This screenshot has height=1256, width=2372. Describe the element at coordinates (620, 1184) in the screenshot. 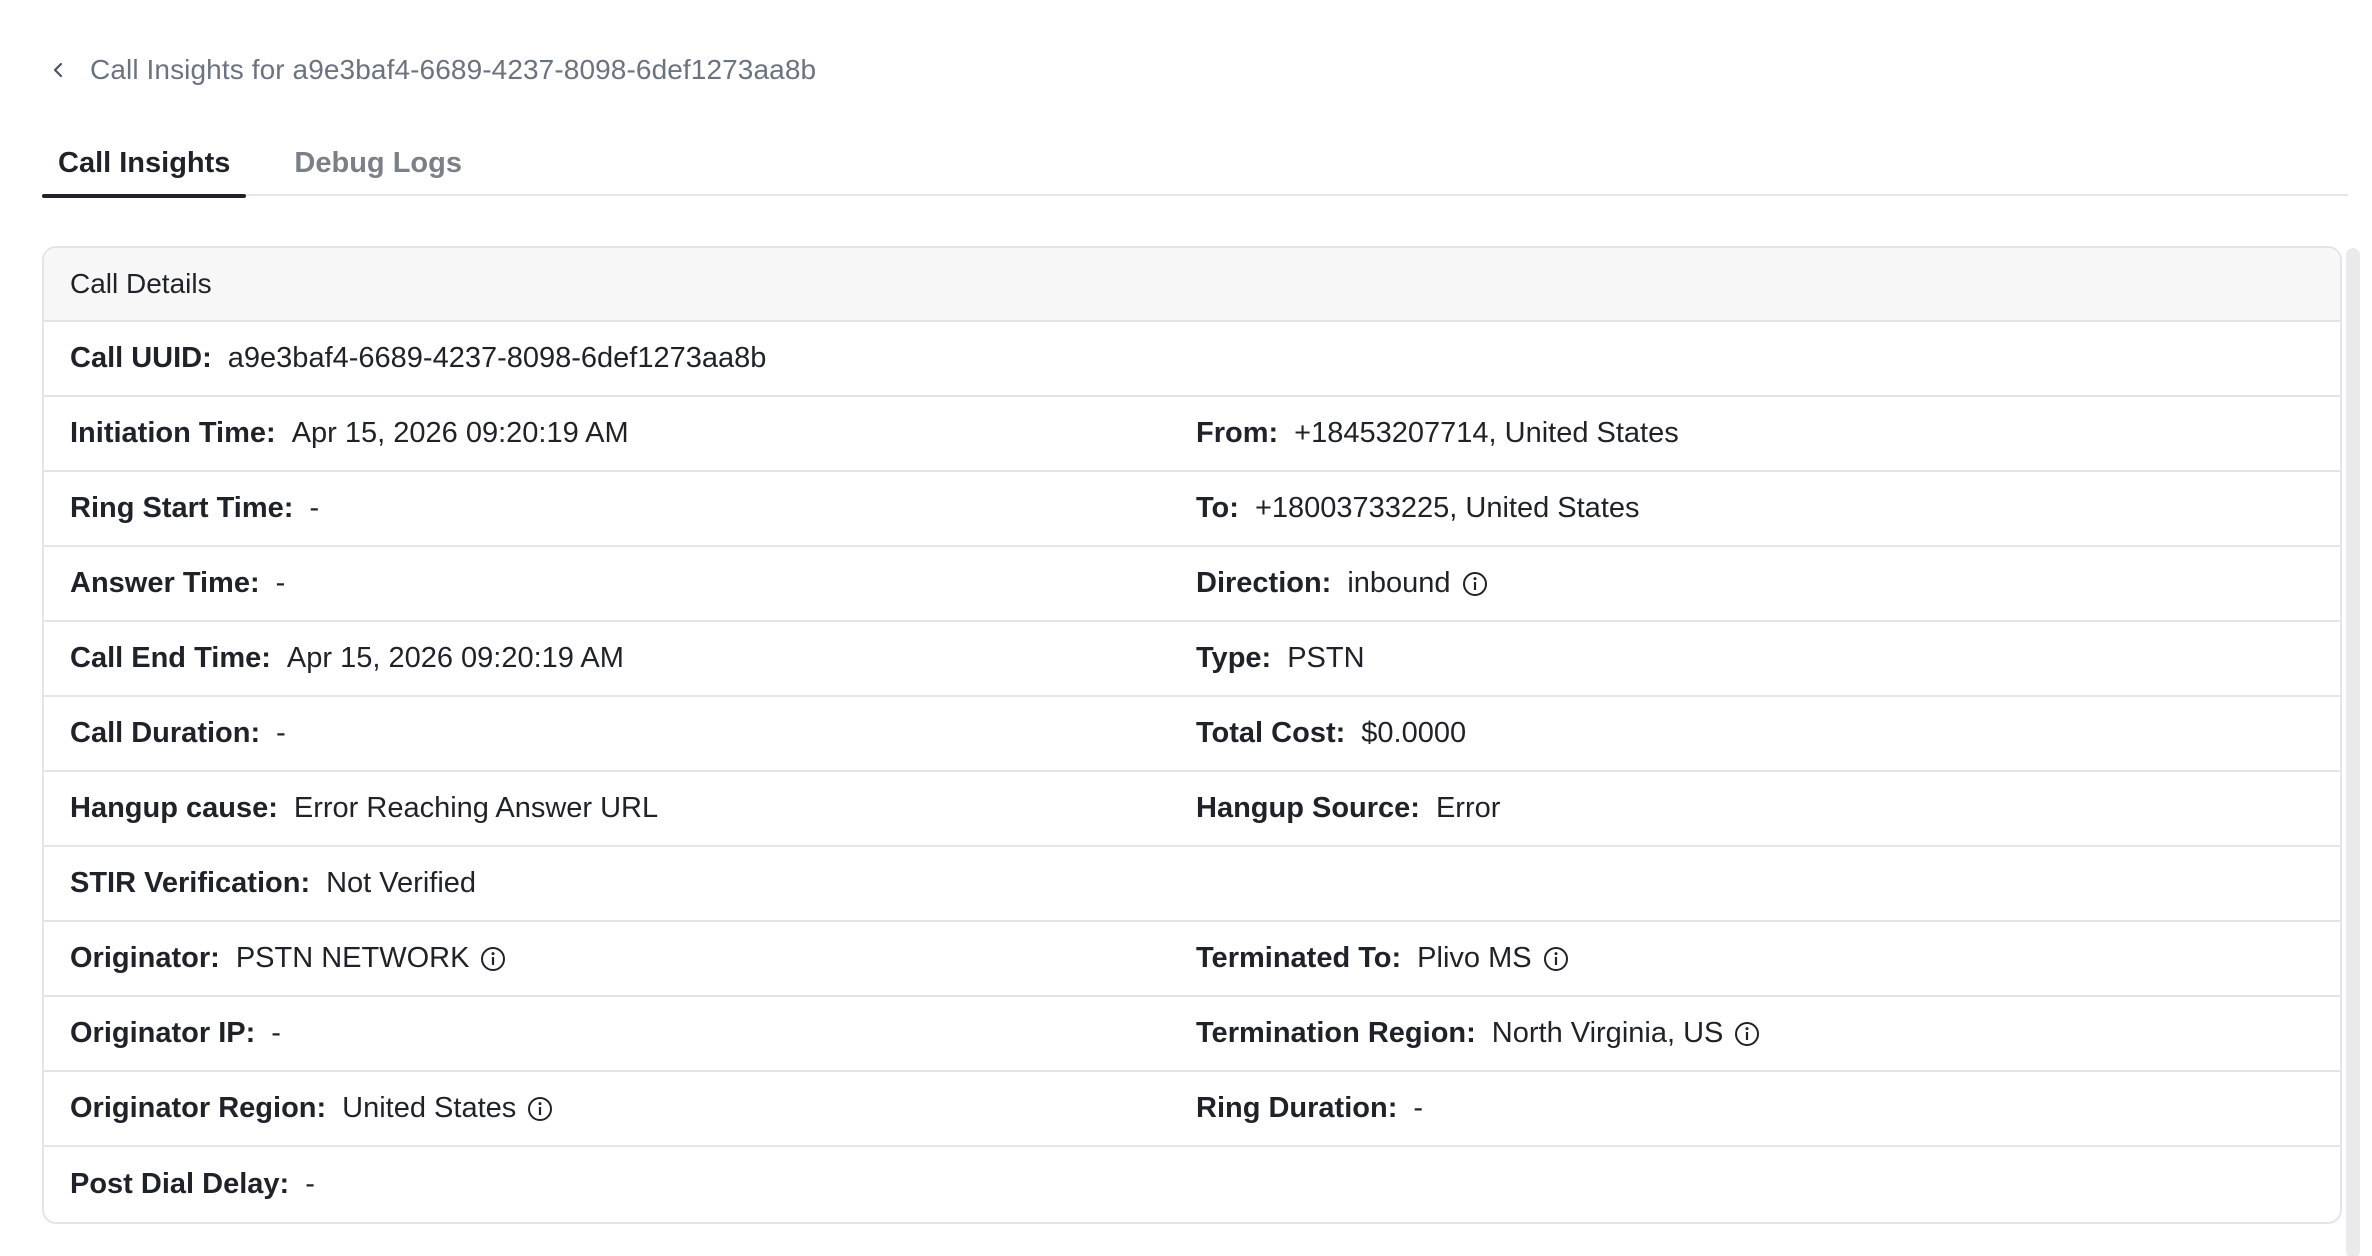

I see `post-dial-delay-field: Post Dial Delay: -` at that location.